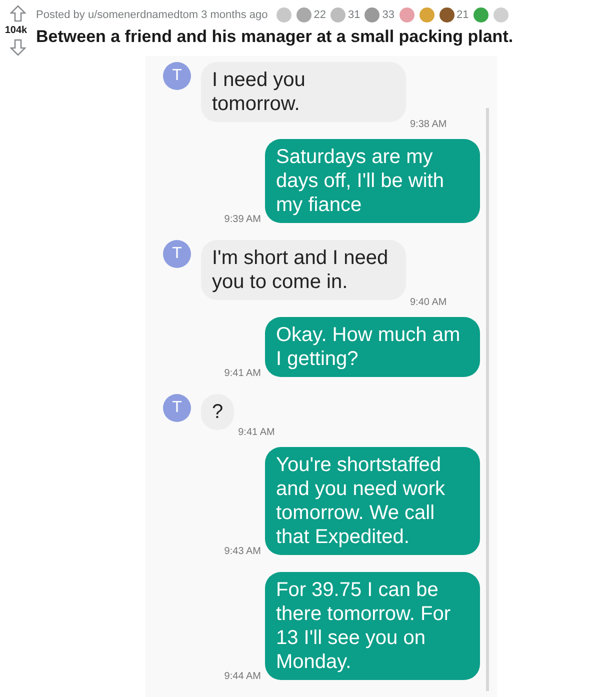 The image size is (593, 697). Describe the element at coordinates (242, 676) in the screenshot. I see `message-time: 9:44 AM` at that location.